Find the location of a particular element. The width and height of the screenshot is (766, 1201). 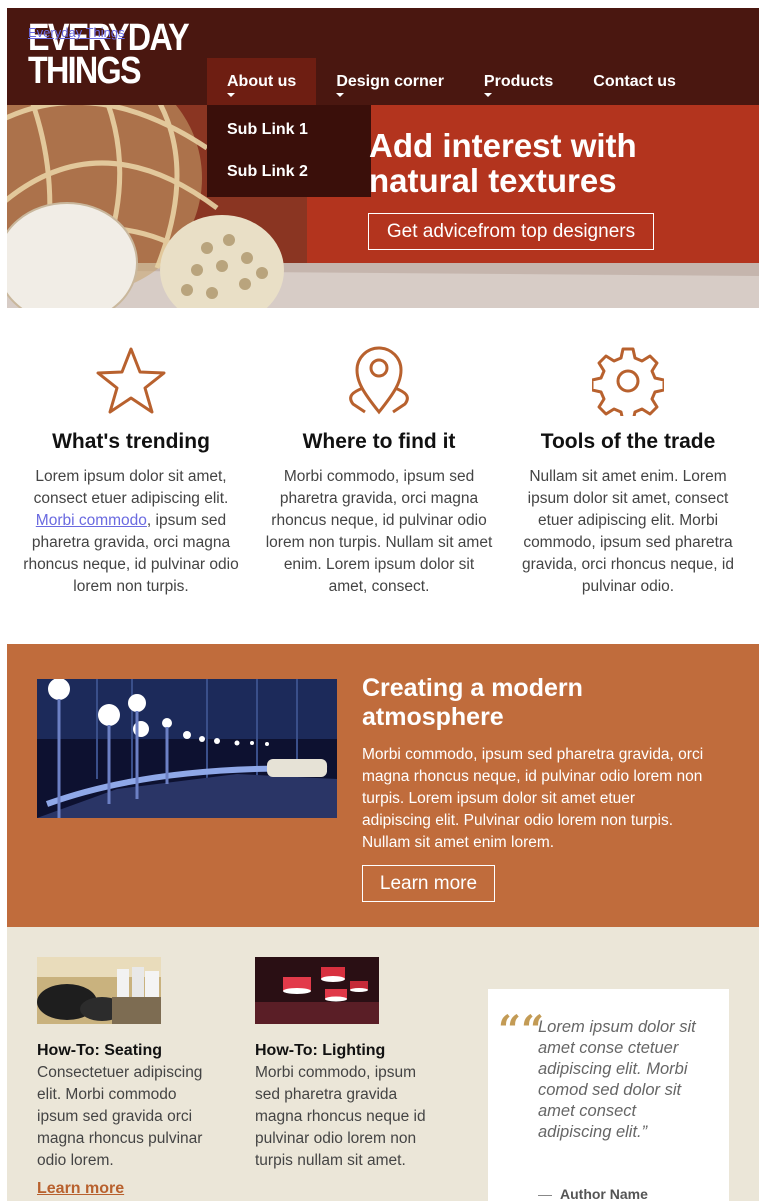

nav-label: About us is located at coordinates (262, 81).